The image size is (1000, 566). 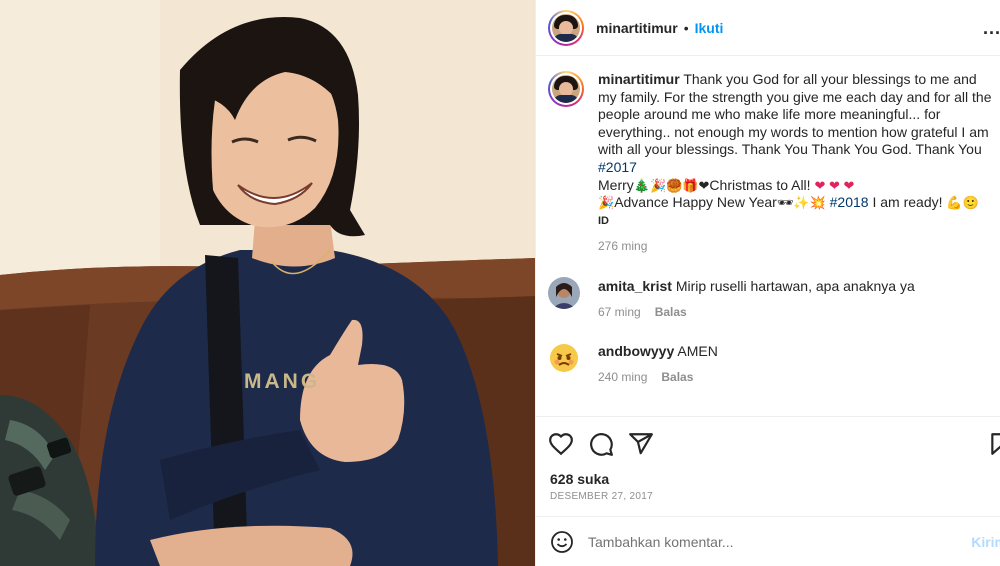 What do you see at coordinates (617, 167) in the screenshot?
I see `hashtag-2017: #2017` at bounding box center [617, 167].